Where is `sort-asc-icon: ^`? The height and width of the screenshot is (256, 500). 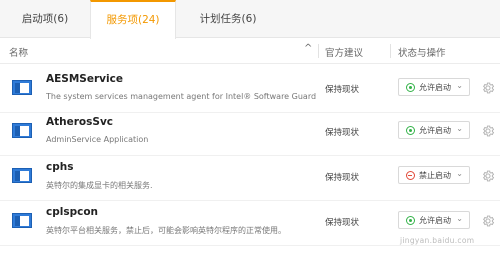 sort-asc-icon: ^ is located at coordinates (308, 48).